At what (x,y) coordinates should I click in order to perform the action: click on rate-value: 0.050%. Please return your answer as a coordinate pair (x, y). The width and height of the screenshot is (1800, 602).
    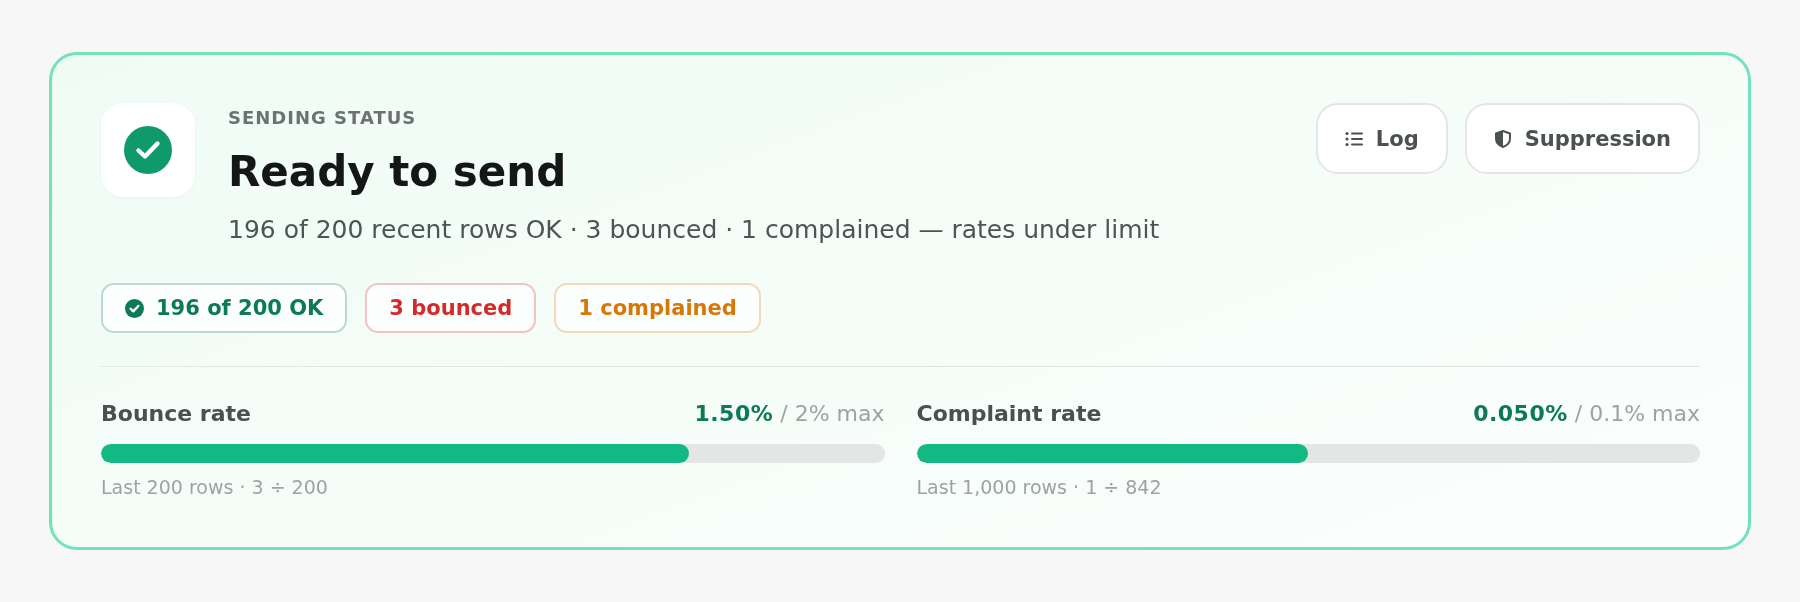
    Looking at the image, I should click on (1520, 414).